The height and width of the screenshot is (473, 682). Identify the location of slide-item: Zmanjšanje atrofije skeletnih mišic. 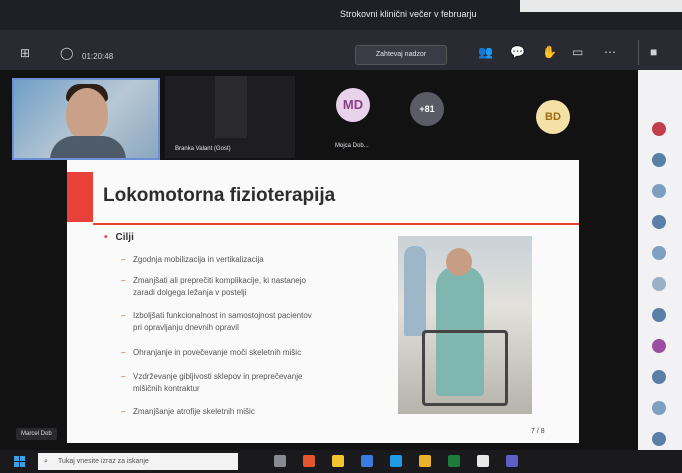
(188, 411).